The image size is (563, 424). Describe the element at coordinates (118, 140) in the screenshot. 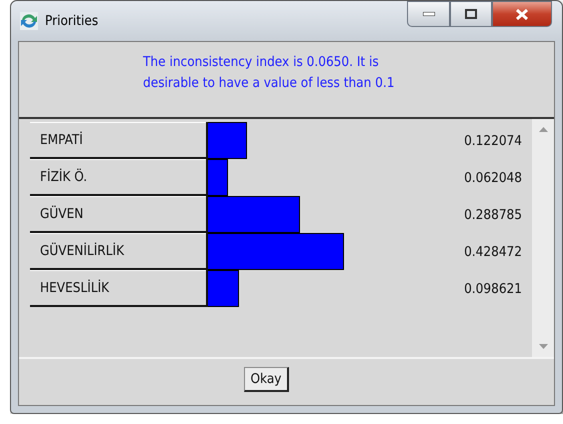

I see `criterion-label: EMPATİ` at that location.